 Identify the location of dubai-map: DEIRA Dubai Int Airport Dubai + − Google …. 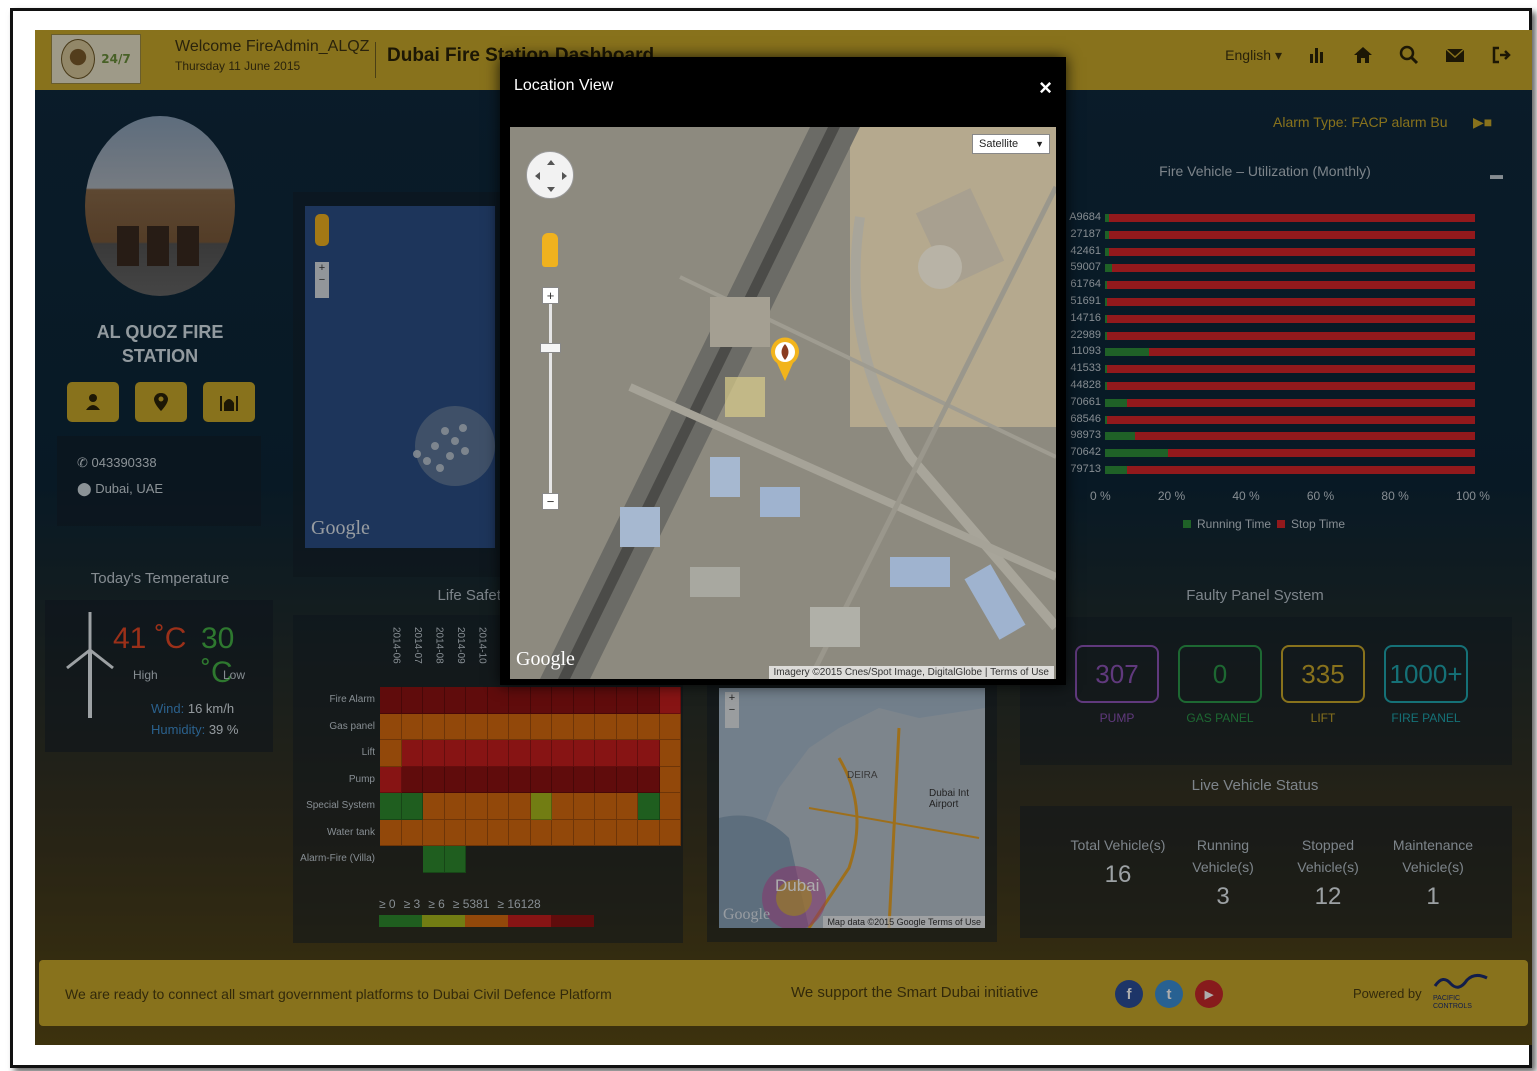
(852, 808).